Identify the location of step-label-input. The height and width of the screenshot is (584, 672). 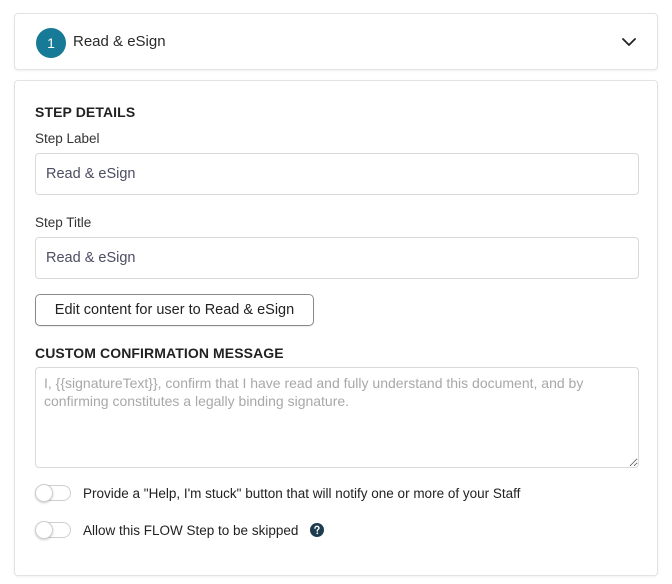
(337, 174).